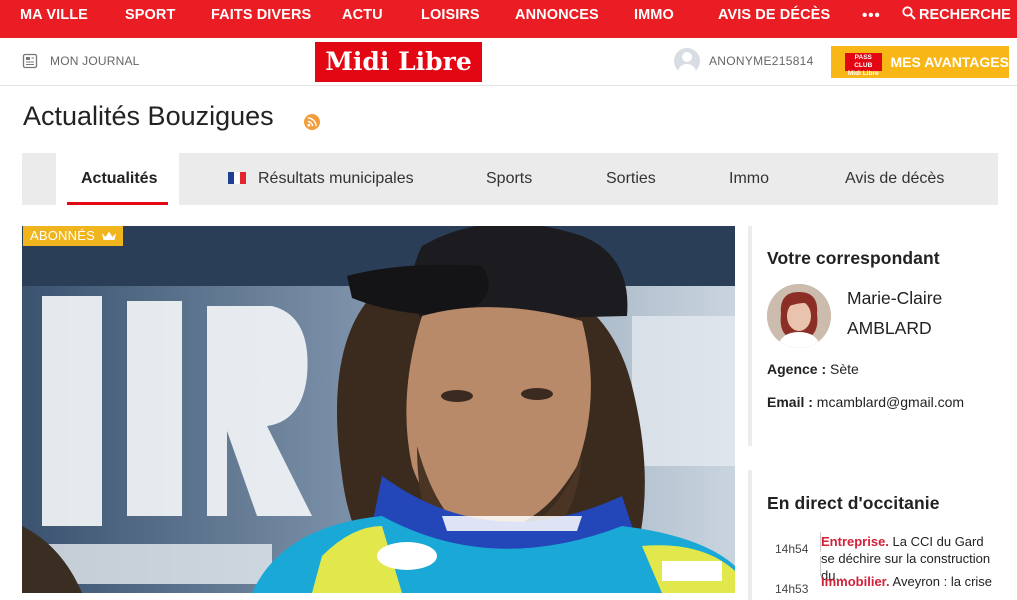 This screenshot has height=600, width=1017. I want to click on tab-avis-de-deces: Avis de décès, so click(894, 179).